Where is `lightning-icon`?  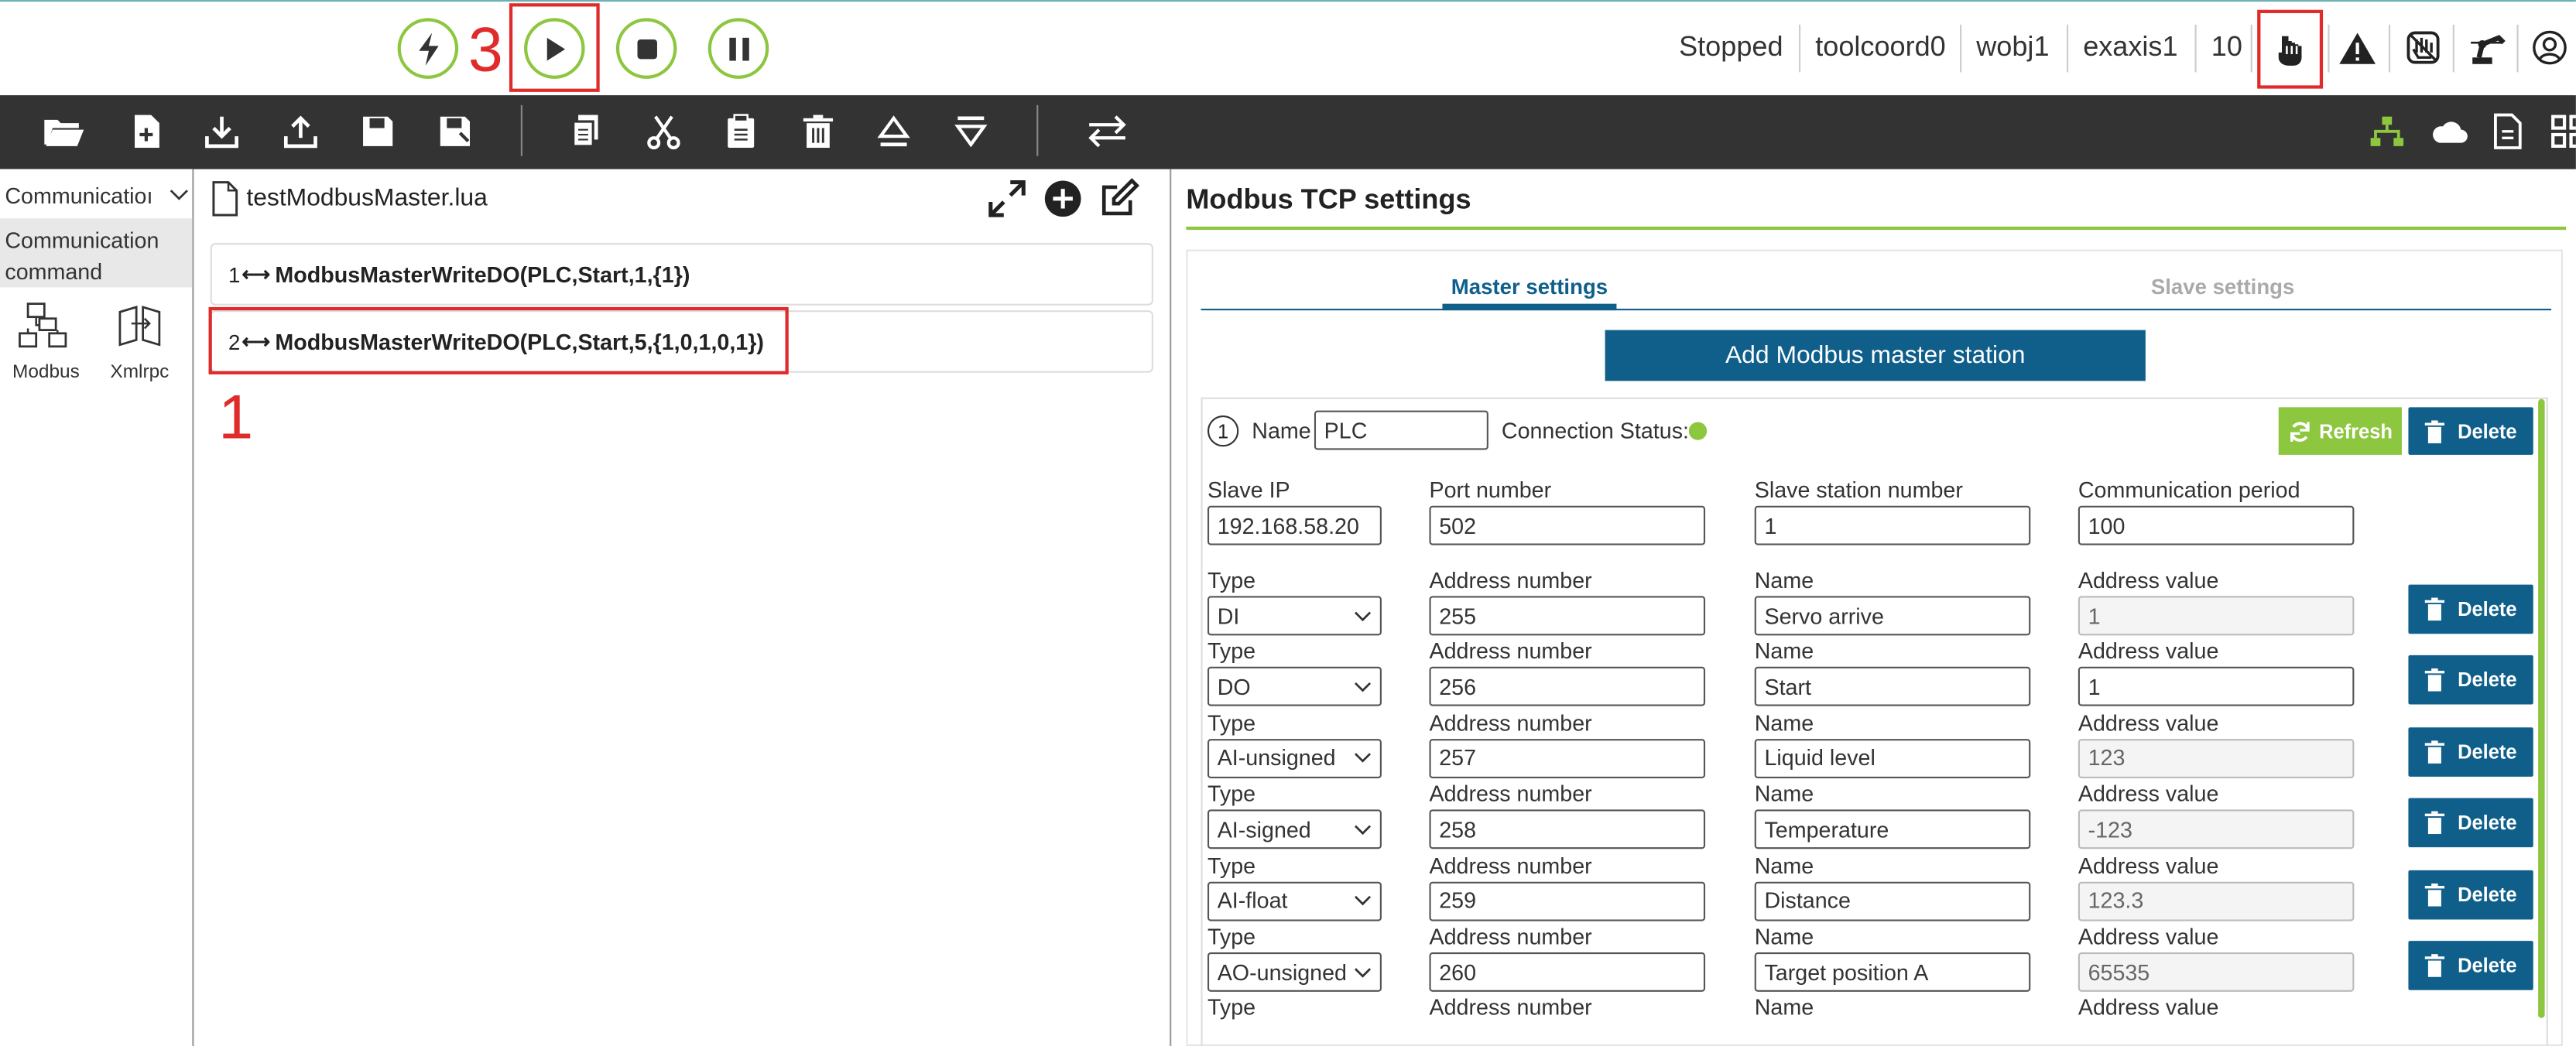
lightning-icon is located at coordinates (428, 48).